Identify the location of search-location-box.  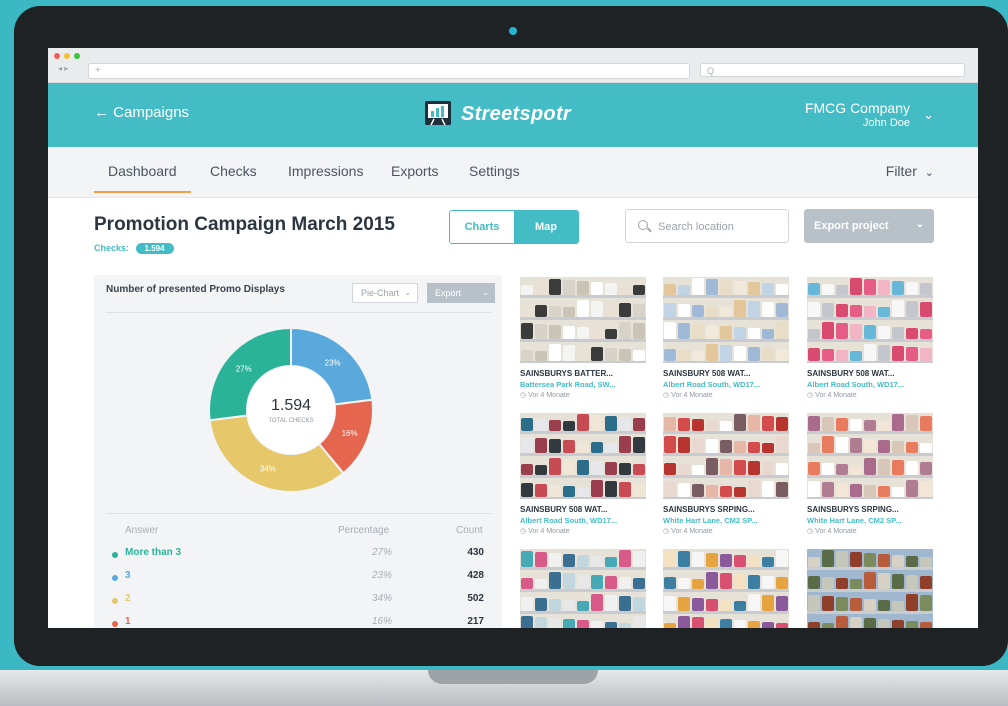
(707, 226).